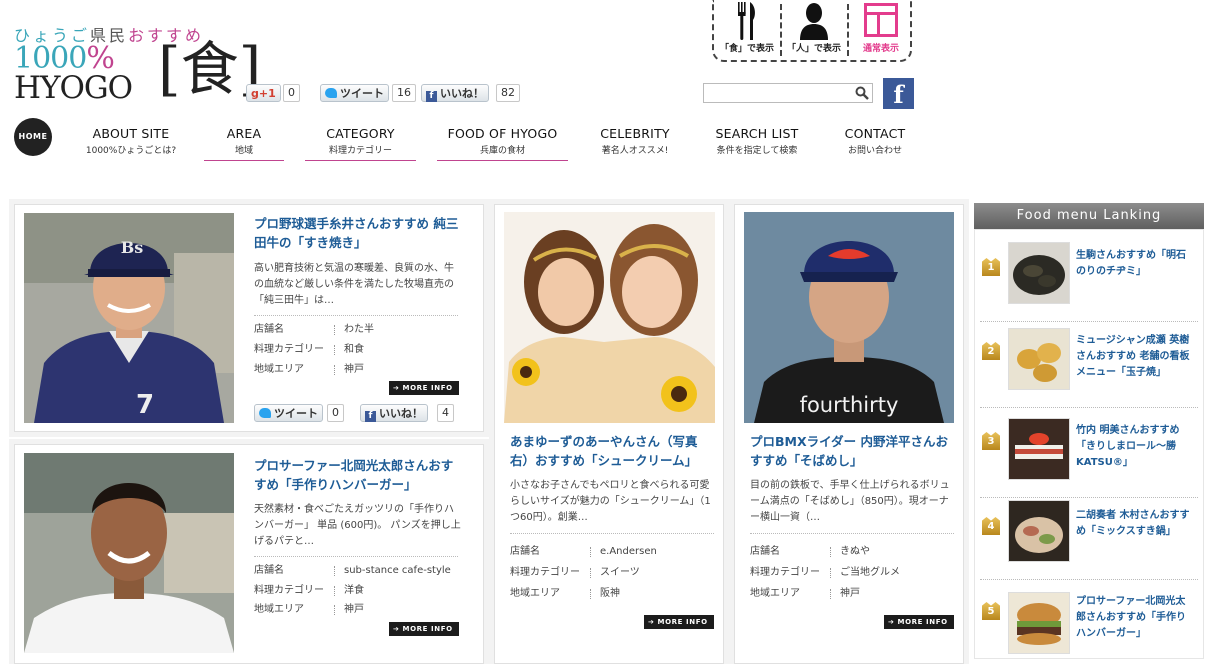 The width and height of the screenshot is (1207, 664). I want to click on card-title-link: あまゆーずのあーやんさん（写真右）おすすめ「シュークリーム」, so click(610, 451).